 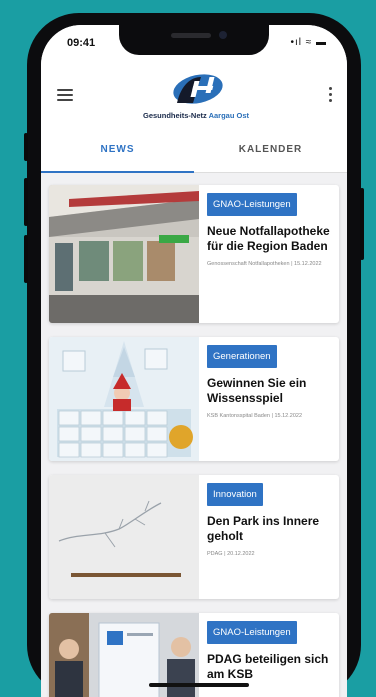 What do you see at coordinates (117, 152) in the screenshot?
I see `tab-news: NEWS` at bounding box center [117, 152].